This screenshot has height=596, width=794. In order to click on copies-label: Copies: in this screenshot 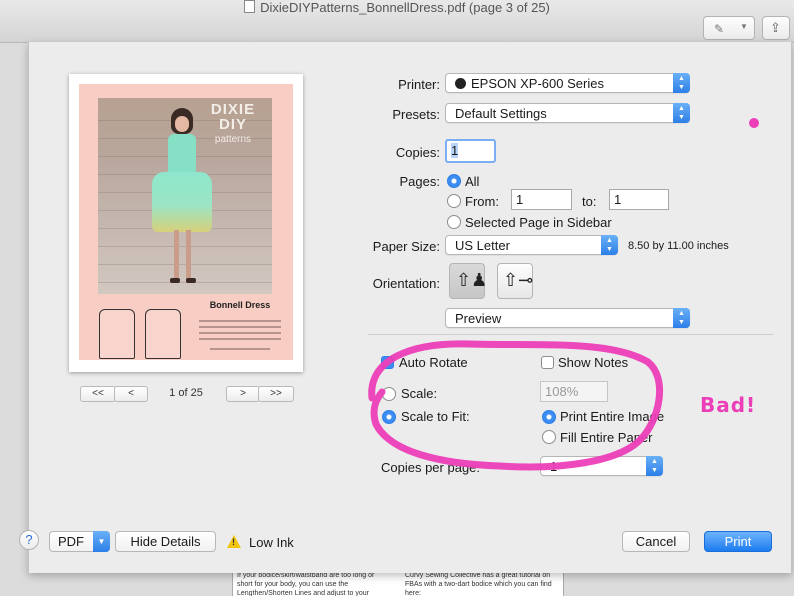, I will do `click(417, 152)`.